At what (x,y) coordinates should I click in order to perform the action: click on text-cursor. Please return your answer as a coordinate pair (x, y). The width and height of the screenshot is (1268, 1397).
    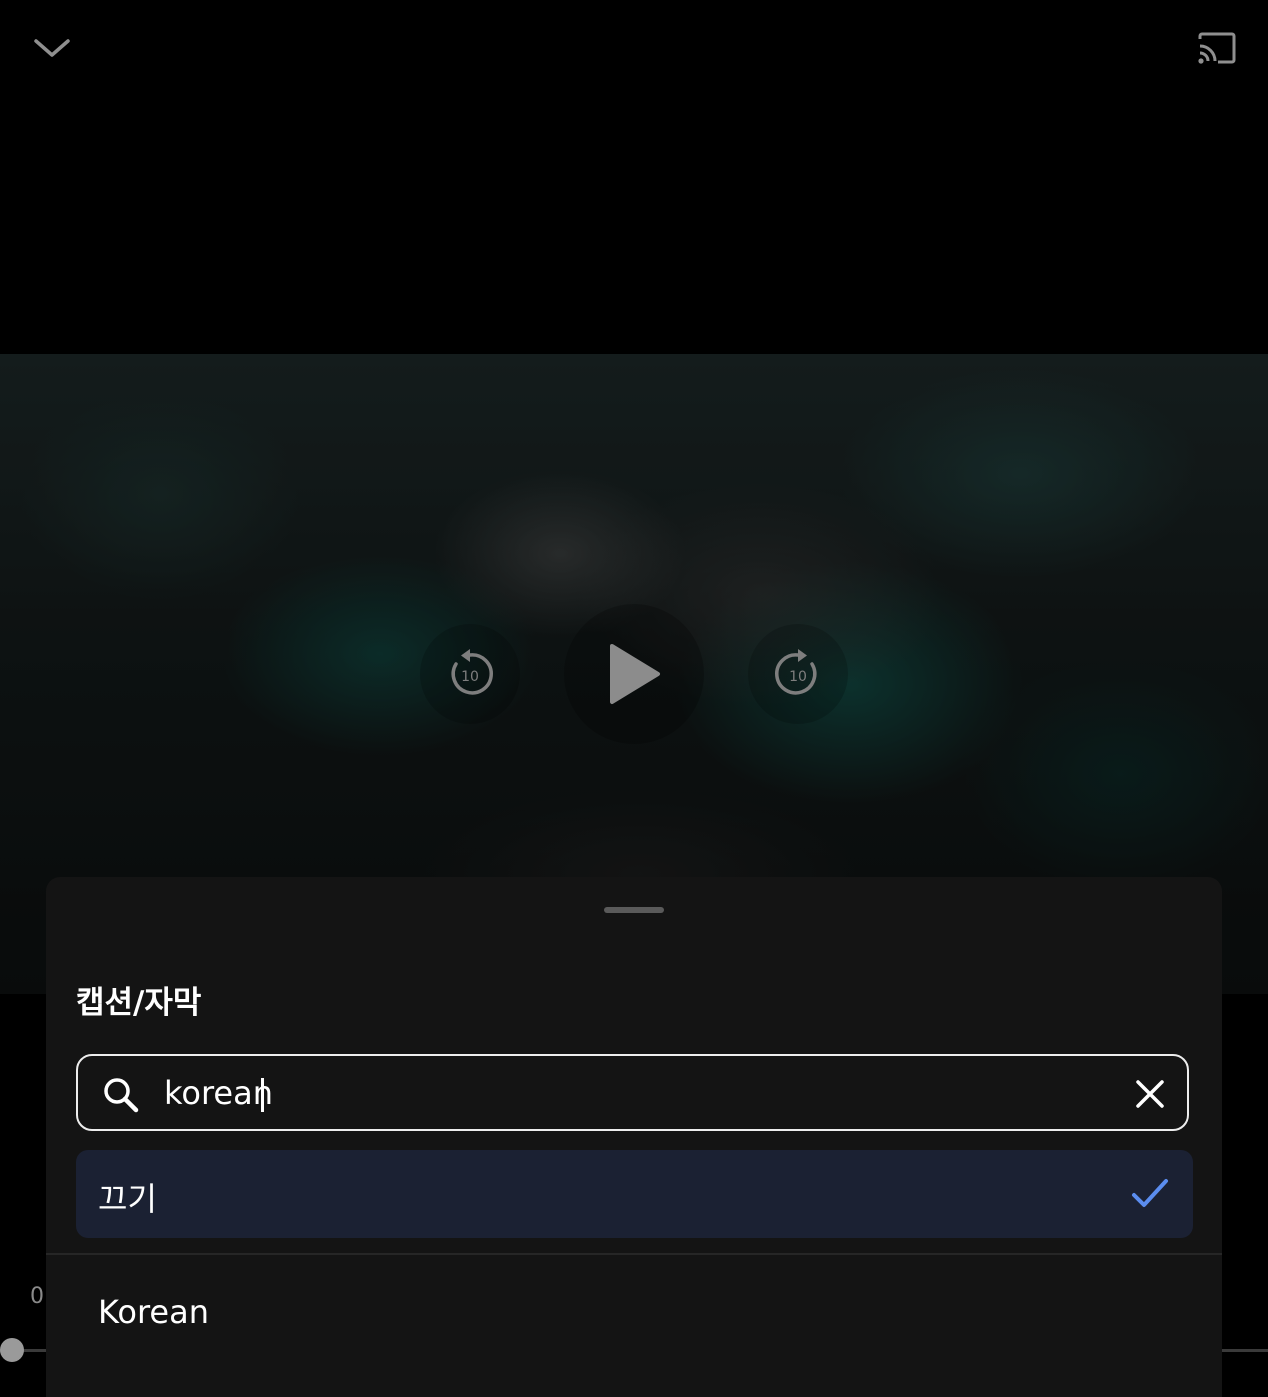
    Looking at the image, I should click on (262, 1095).